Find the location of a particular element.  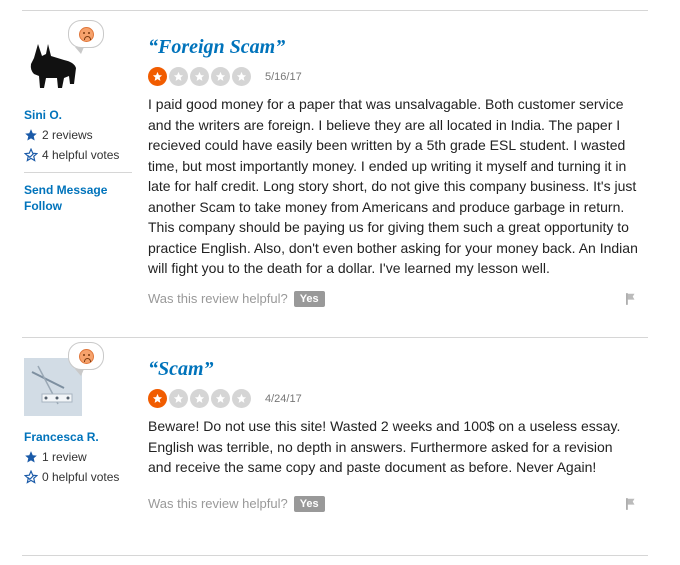

reviewer-name: Sini O. is located at coordinates (80, 115).